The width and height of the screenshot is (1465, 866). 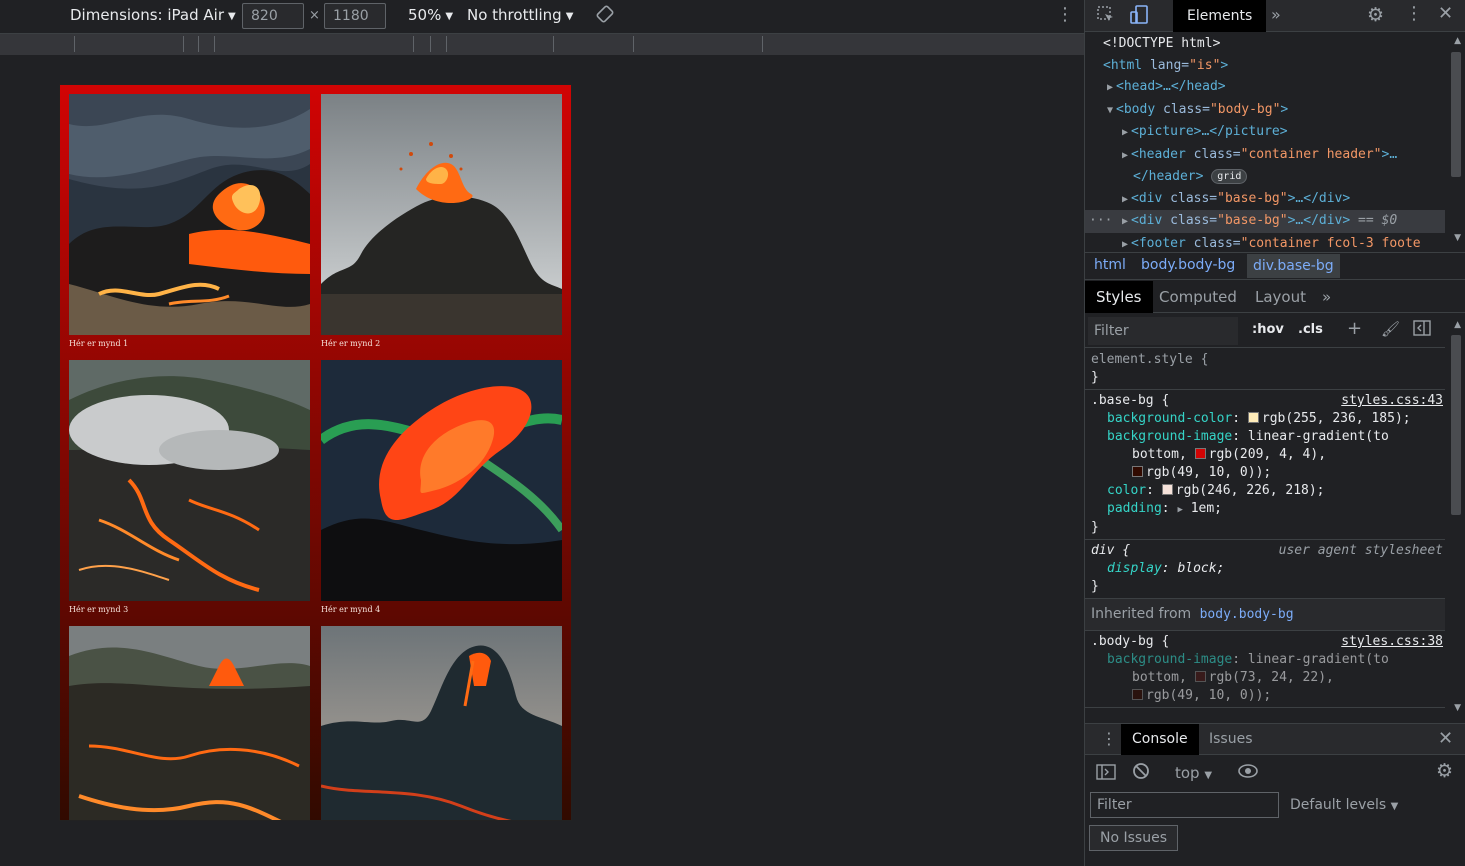 What do you see at coordinates (1265, 44) in the screenshot?
I see `dom-node: <!DOCTYPE html>` at bounding box center [1265, 44].